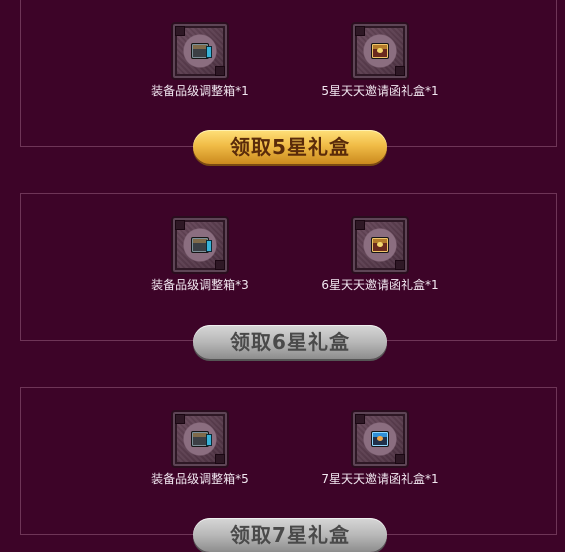 Image resolution: width=565 pixels, height=552 pixels. What do you see at coordinates (200, 285) in the screenshot?
I see `reward-item-label: 装备品级调整箱*3` at bounding box center [200, 285].